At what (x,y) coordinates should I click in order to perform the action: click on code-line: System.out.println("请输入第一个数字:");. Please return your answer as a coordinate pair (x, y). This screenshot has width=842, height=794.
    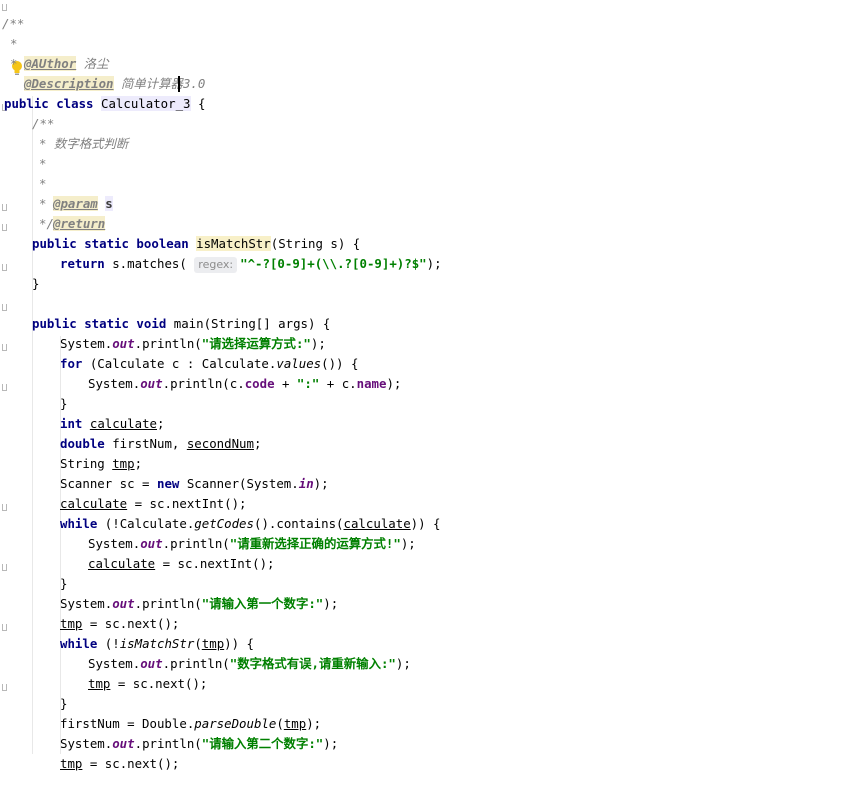
    Looking at the image, I should click on (421, 592).